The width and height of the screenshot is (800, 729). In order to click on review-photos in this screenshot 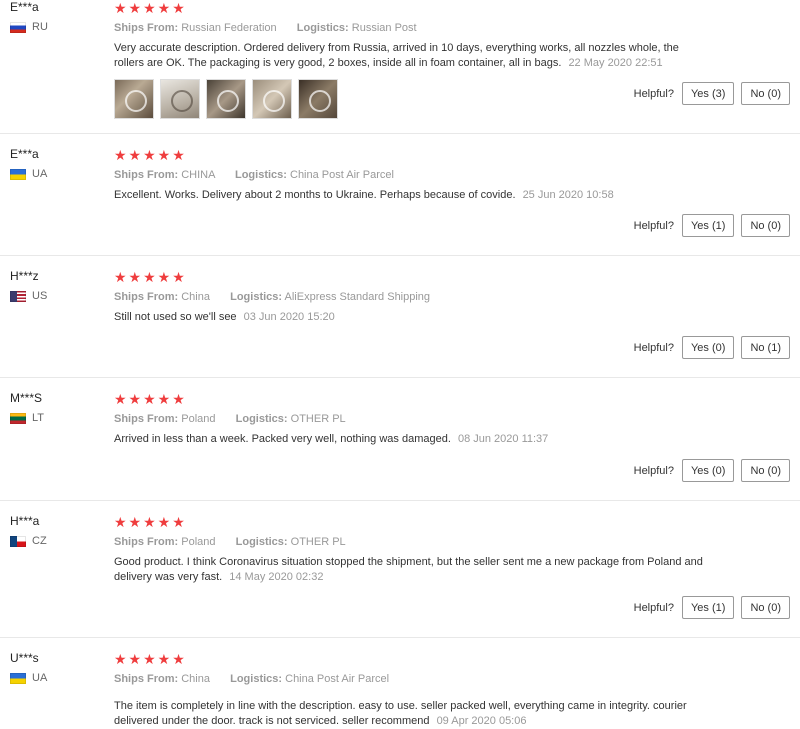, I will do `click(414, 99)`.